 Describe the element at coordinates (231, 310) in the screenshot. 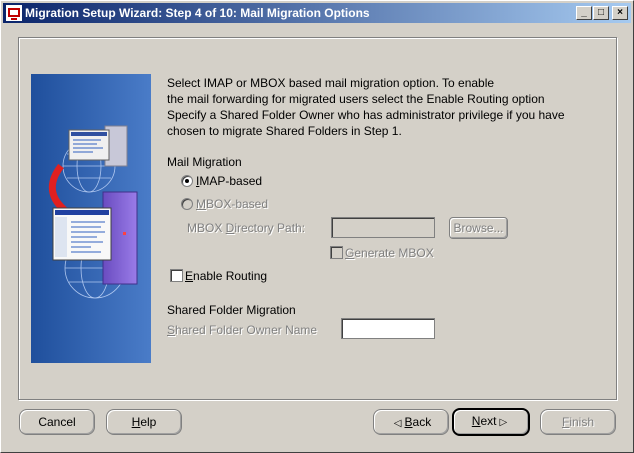

I see `shared-folder-heading: Shared Folder Migration` at that location.